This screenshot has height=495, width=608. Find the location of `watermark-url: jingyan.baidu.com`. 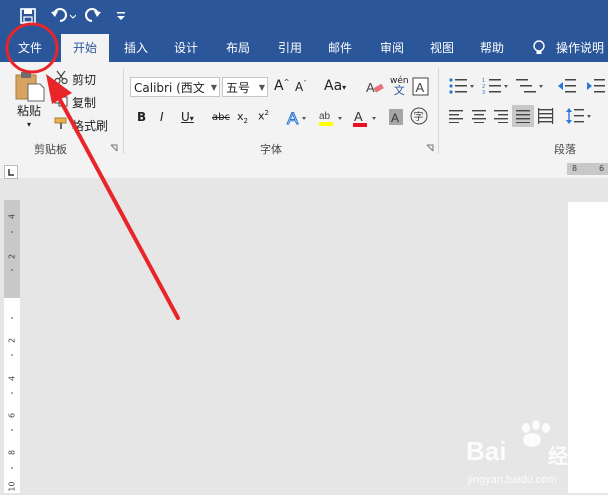

watermark-url: jingyan.baidu.com is located at coordinates (512, 480).